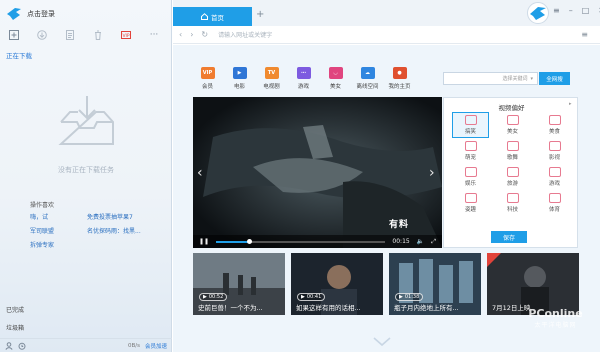 The image size is (600, 352). I want to click on volume-icon: 🔈, so click(420, 241).